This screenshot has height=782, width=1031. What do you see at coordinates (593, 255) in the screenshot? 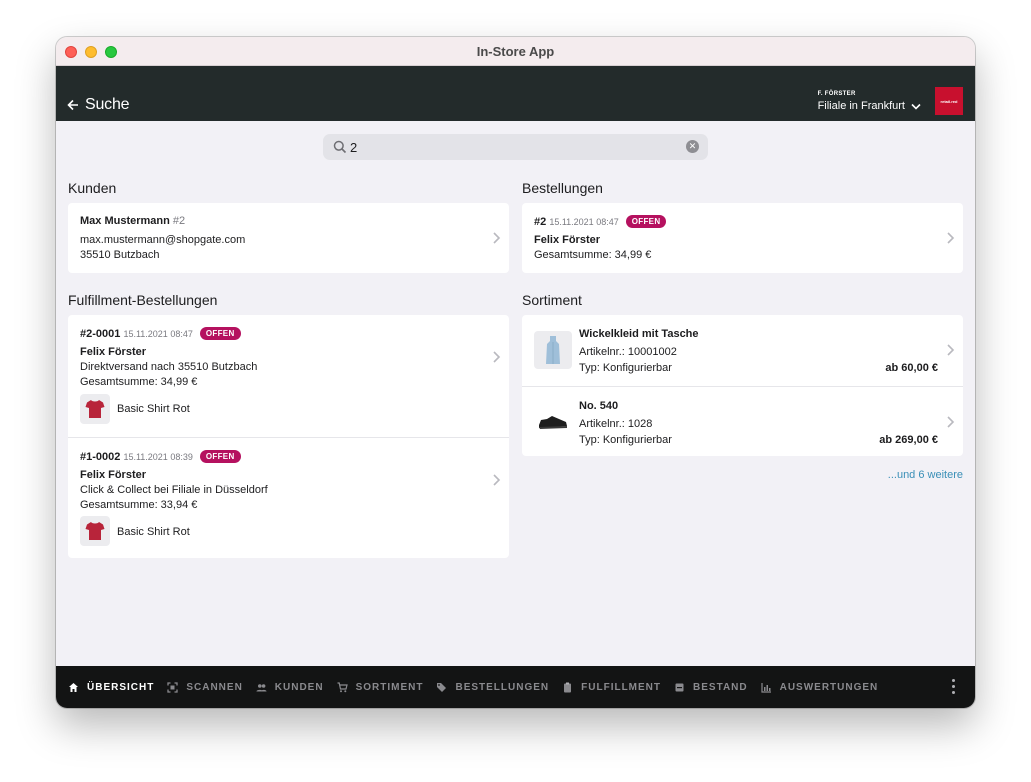
I see `order-total: Gesamtsumme: 34,99 €` at bounding box center [593, 255].